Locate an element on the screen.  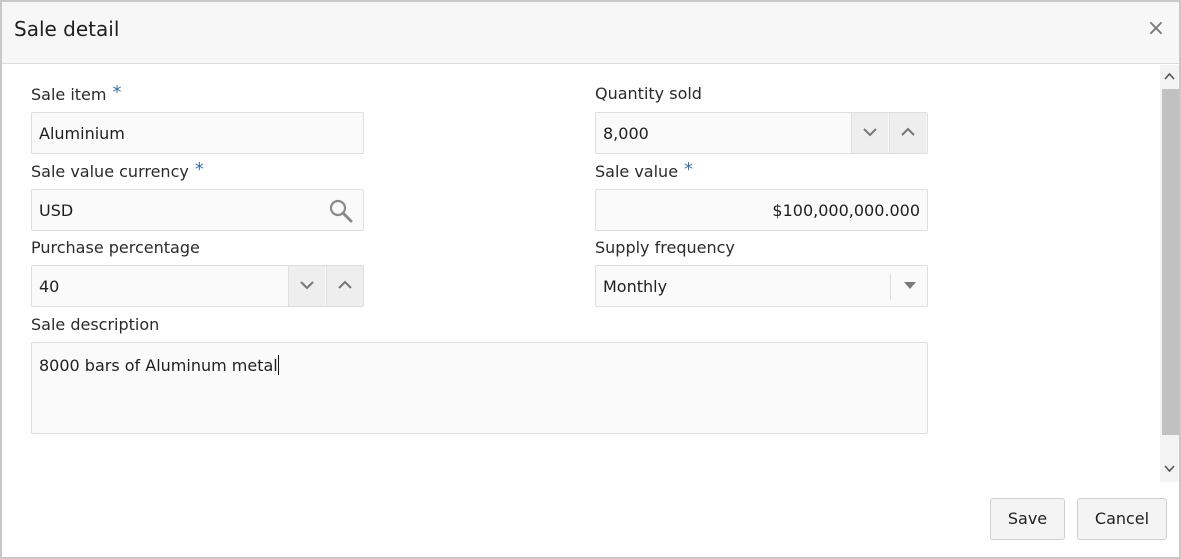
save-button: Save is located at coordinates (1027, 519).